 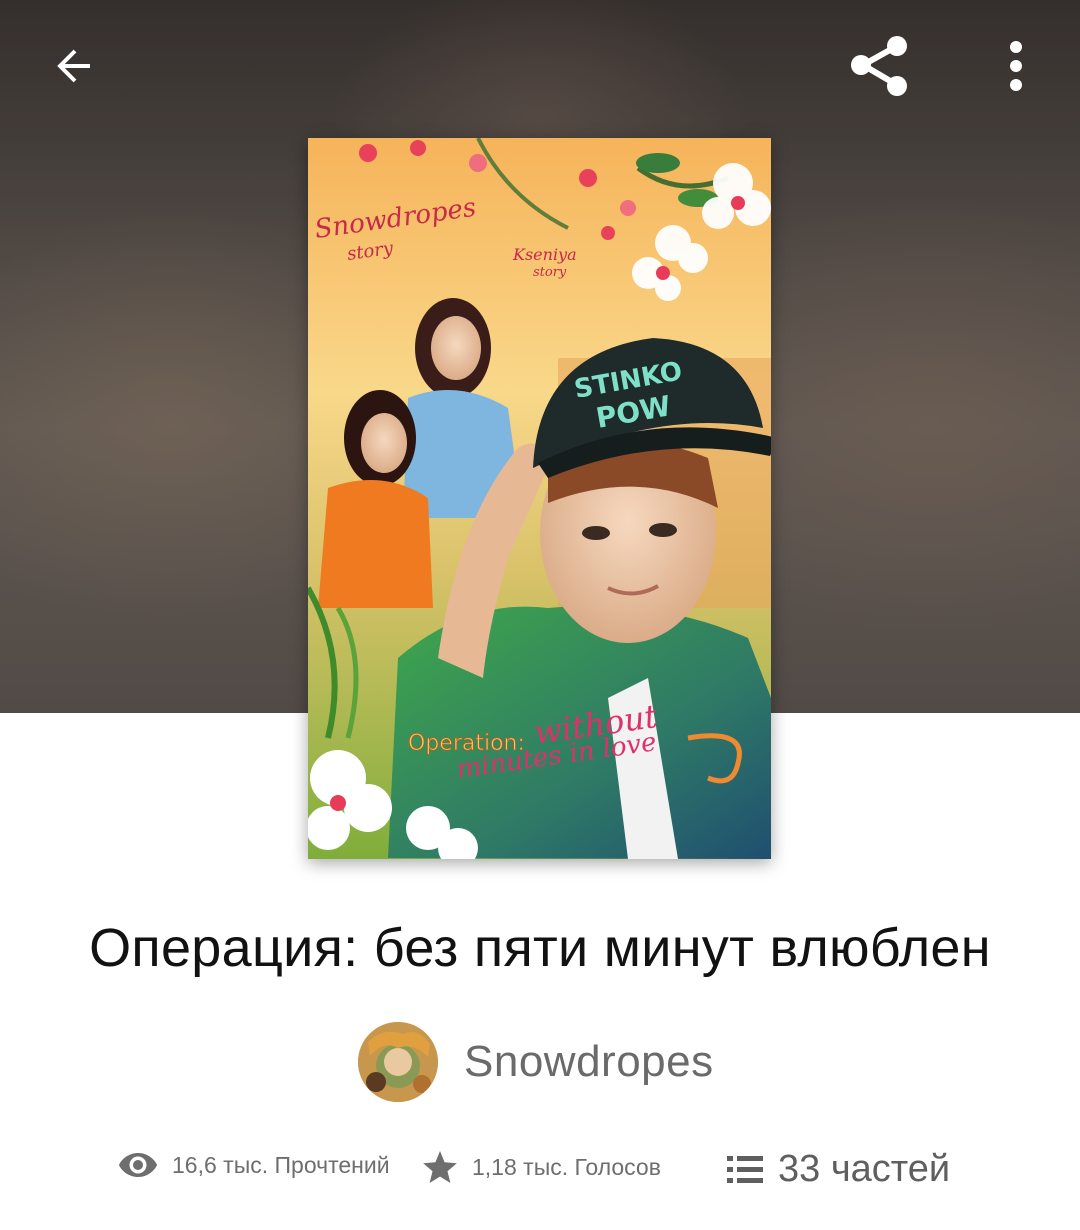 I want to click on author-link: Snowdropes, so click(x=536, y=1062).